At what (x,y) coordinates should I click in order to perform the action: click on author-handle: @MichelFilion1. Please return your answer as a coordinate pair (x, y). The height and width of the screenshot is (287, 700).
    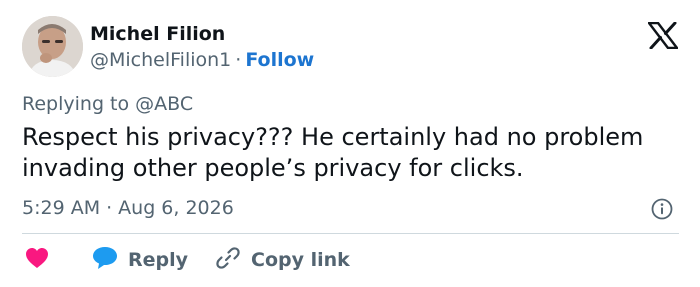
    Looking at the image, I should click on (160, 60).